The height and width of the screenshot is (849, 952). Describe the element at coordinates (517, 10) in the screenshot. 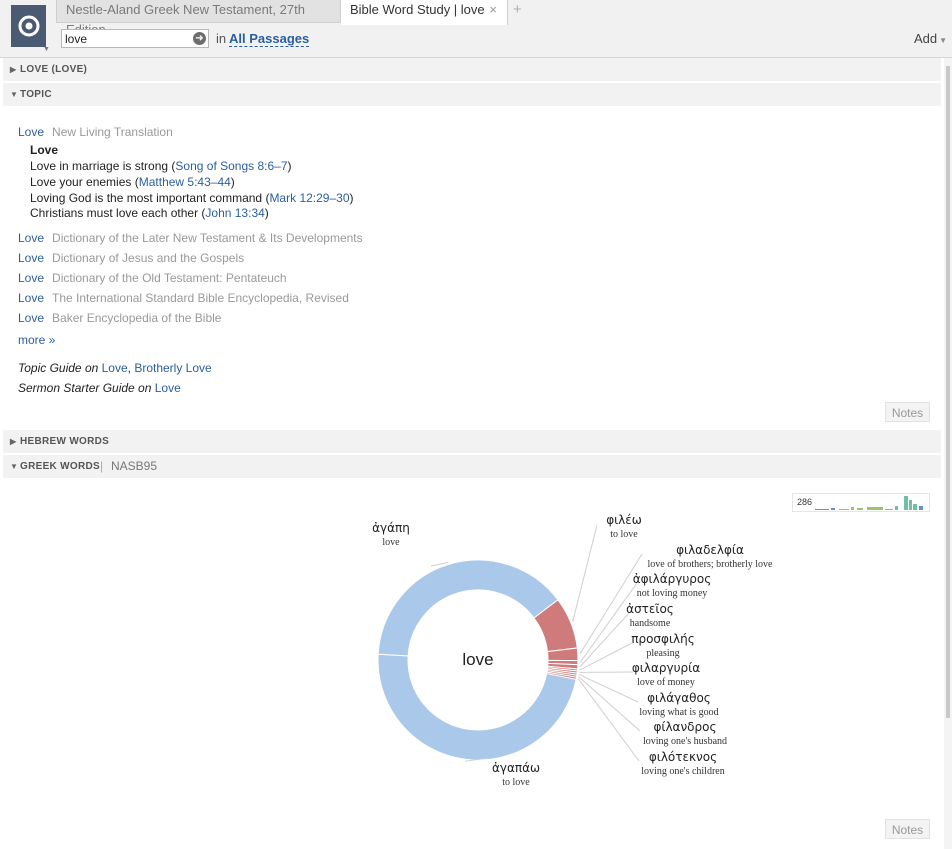

I see `new-tab-button: +` at that location.